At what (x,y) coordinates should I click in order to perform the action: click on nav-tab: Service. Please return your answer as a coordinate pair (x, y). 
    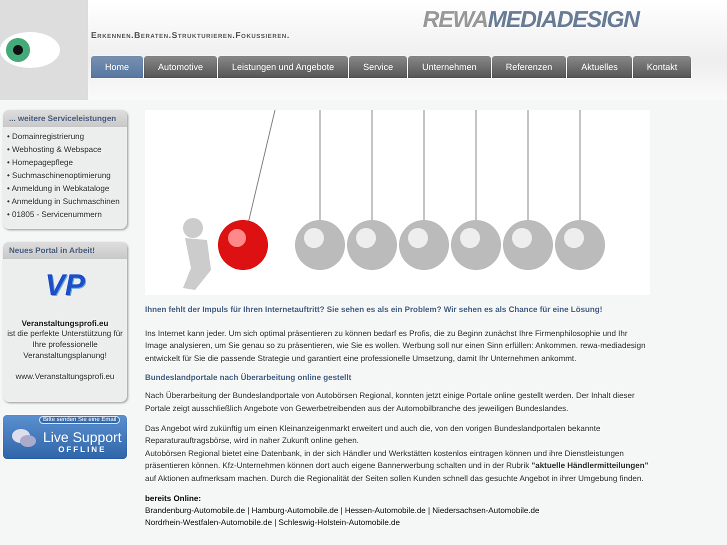
    Looking at the image, I should click on (378, 67).